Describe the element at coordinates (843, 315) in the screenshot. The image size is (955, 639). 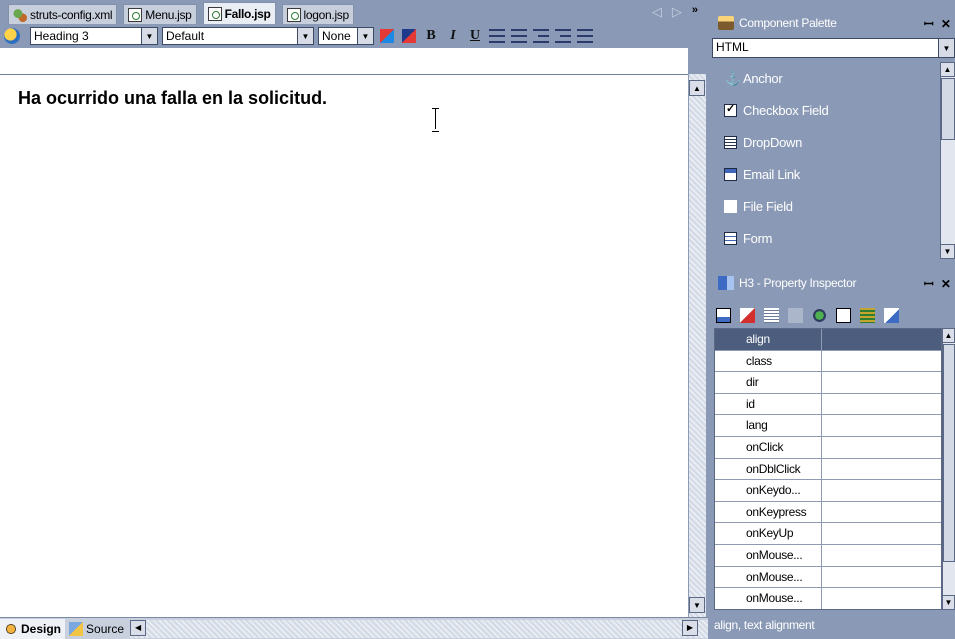
I see `new-icon` at that location.